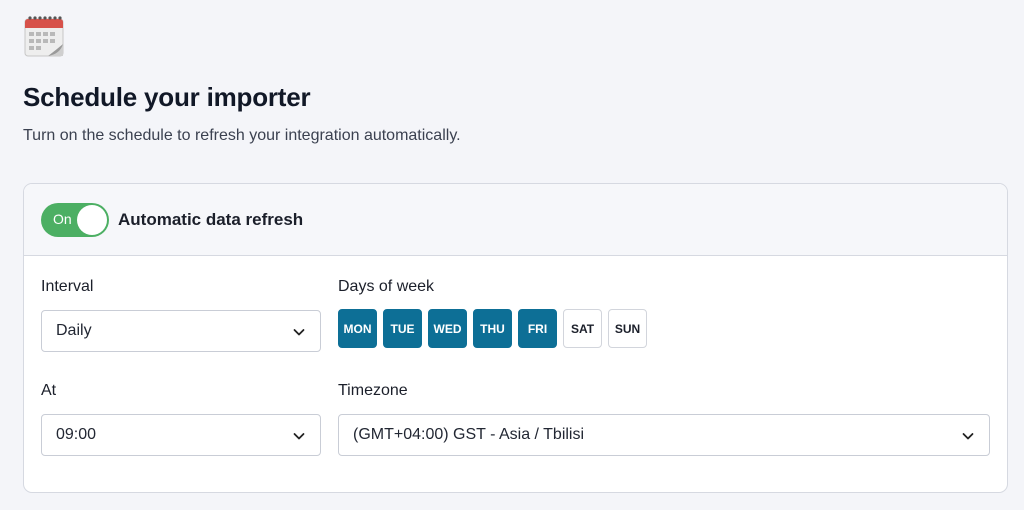  I want to click on day-thu-button: THU, so click(492, 328).